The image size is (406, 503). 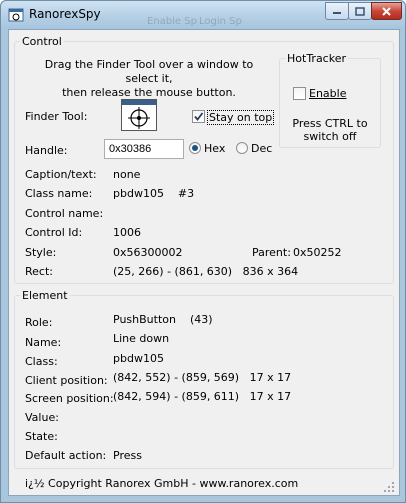 I want to click on minimize-icon, so click(x=337, y=13).